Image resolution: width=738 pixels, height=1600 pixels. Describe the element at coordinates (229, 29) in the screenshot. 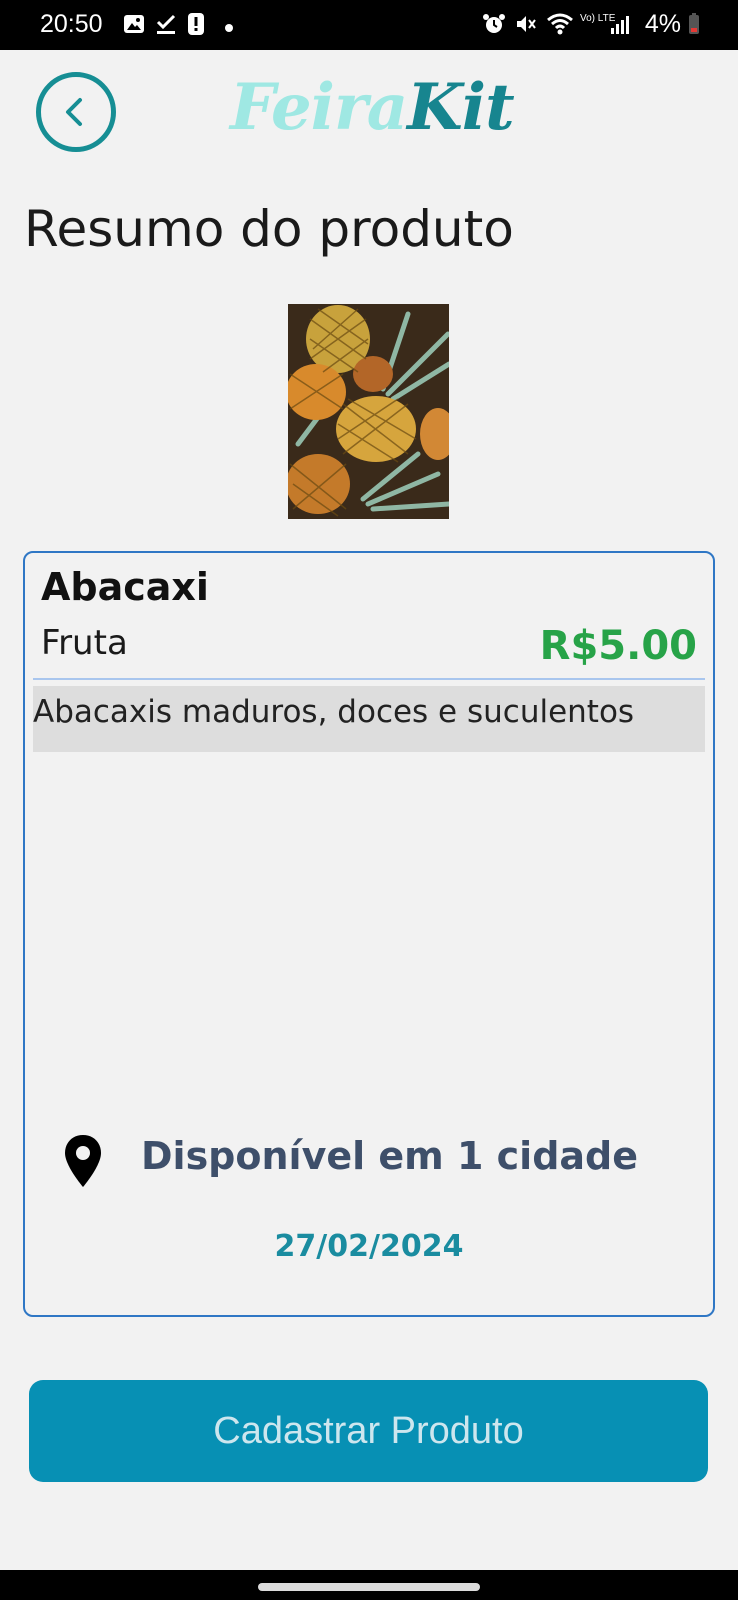

I see `notification-dot-icon` at that location.